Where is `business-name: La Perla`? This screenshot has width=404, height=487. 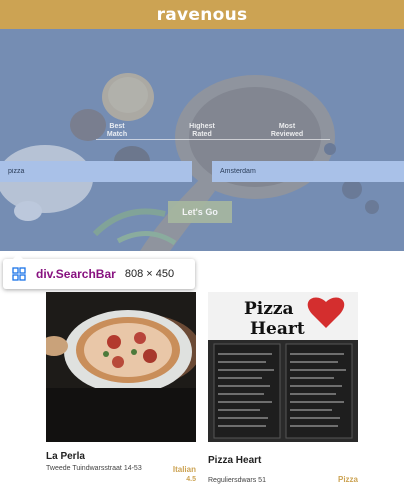
business-name: La Perla is located at coordinates (65, 456).